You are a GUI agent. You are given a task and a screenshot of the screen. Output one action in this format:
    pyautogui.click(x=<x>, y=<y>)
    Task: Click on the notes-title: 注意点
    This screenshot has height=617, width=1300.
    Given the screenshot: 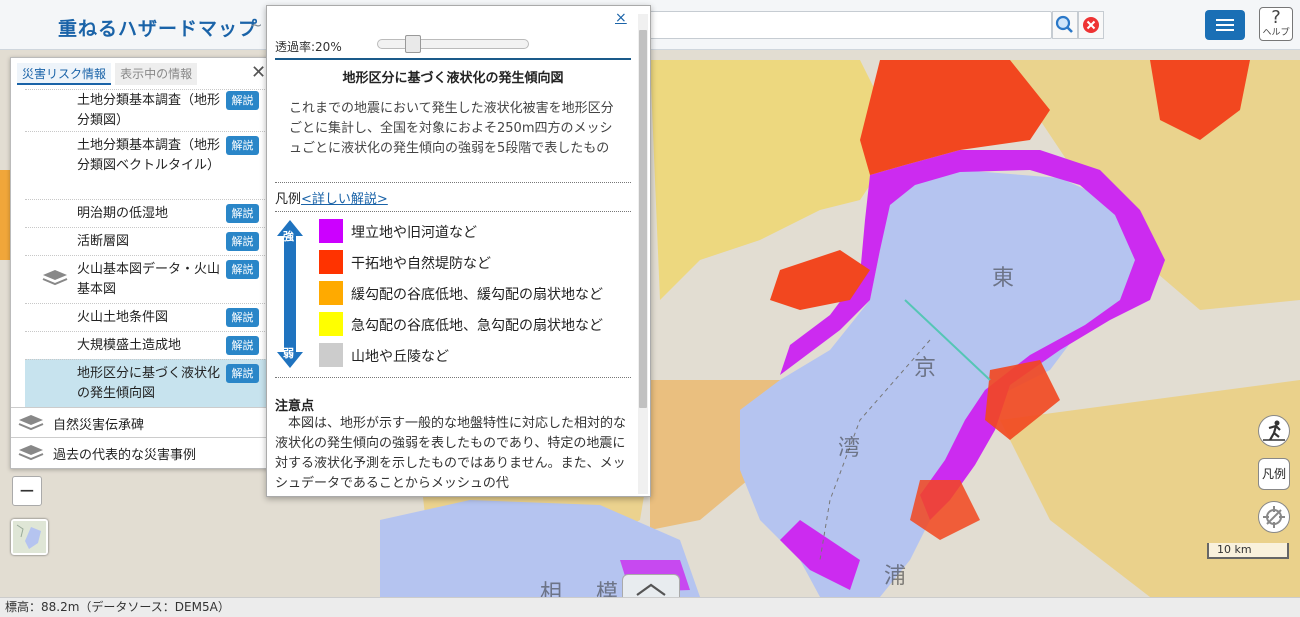 What is the action you would take?
    pyautogui.click(x=295, y=406)
    